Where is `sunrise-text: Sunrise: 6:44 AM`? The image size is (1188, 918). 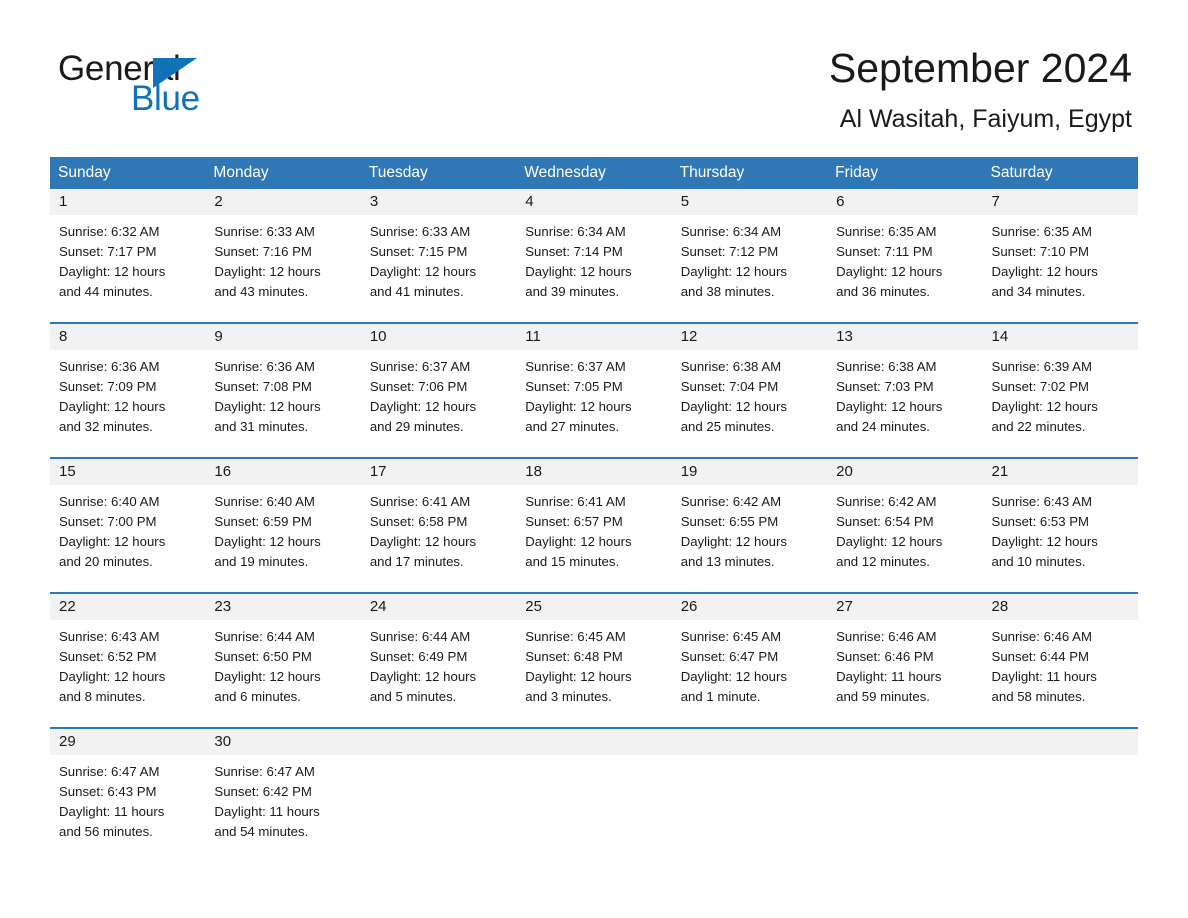
sunrise-text: Sunrise: 6:44 AM is located at coordinates (264, 636).